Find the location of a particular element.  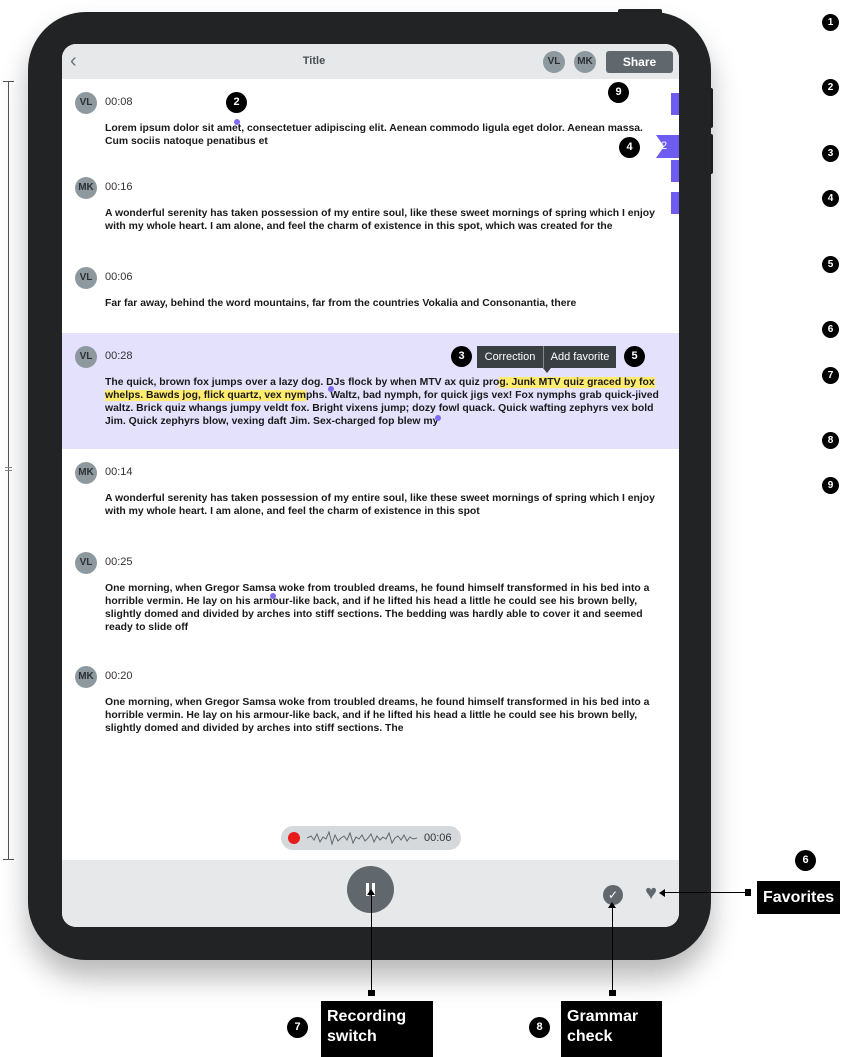

annotation-marker: 3 is located at coordinates (461, 356).